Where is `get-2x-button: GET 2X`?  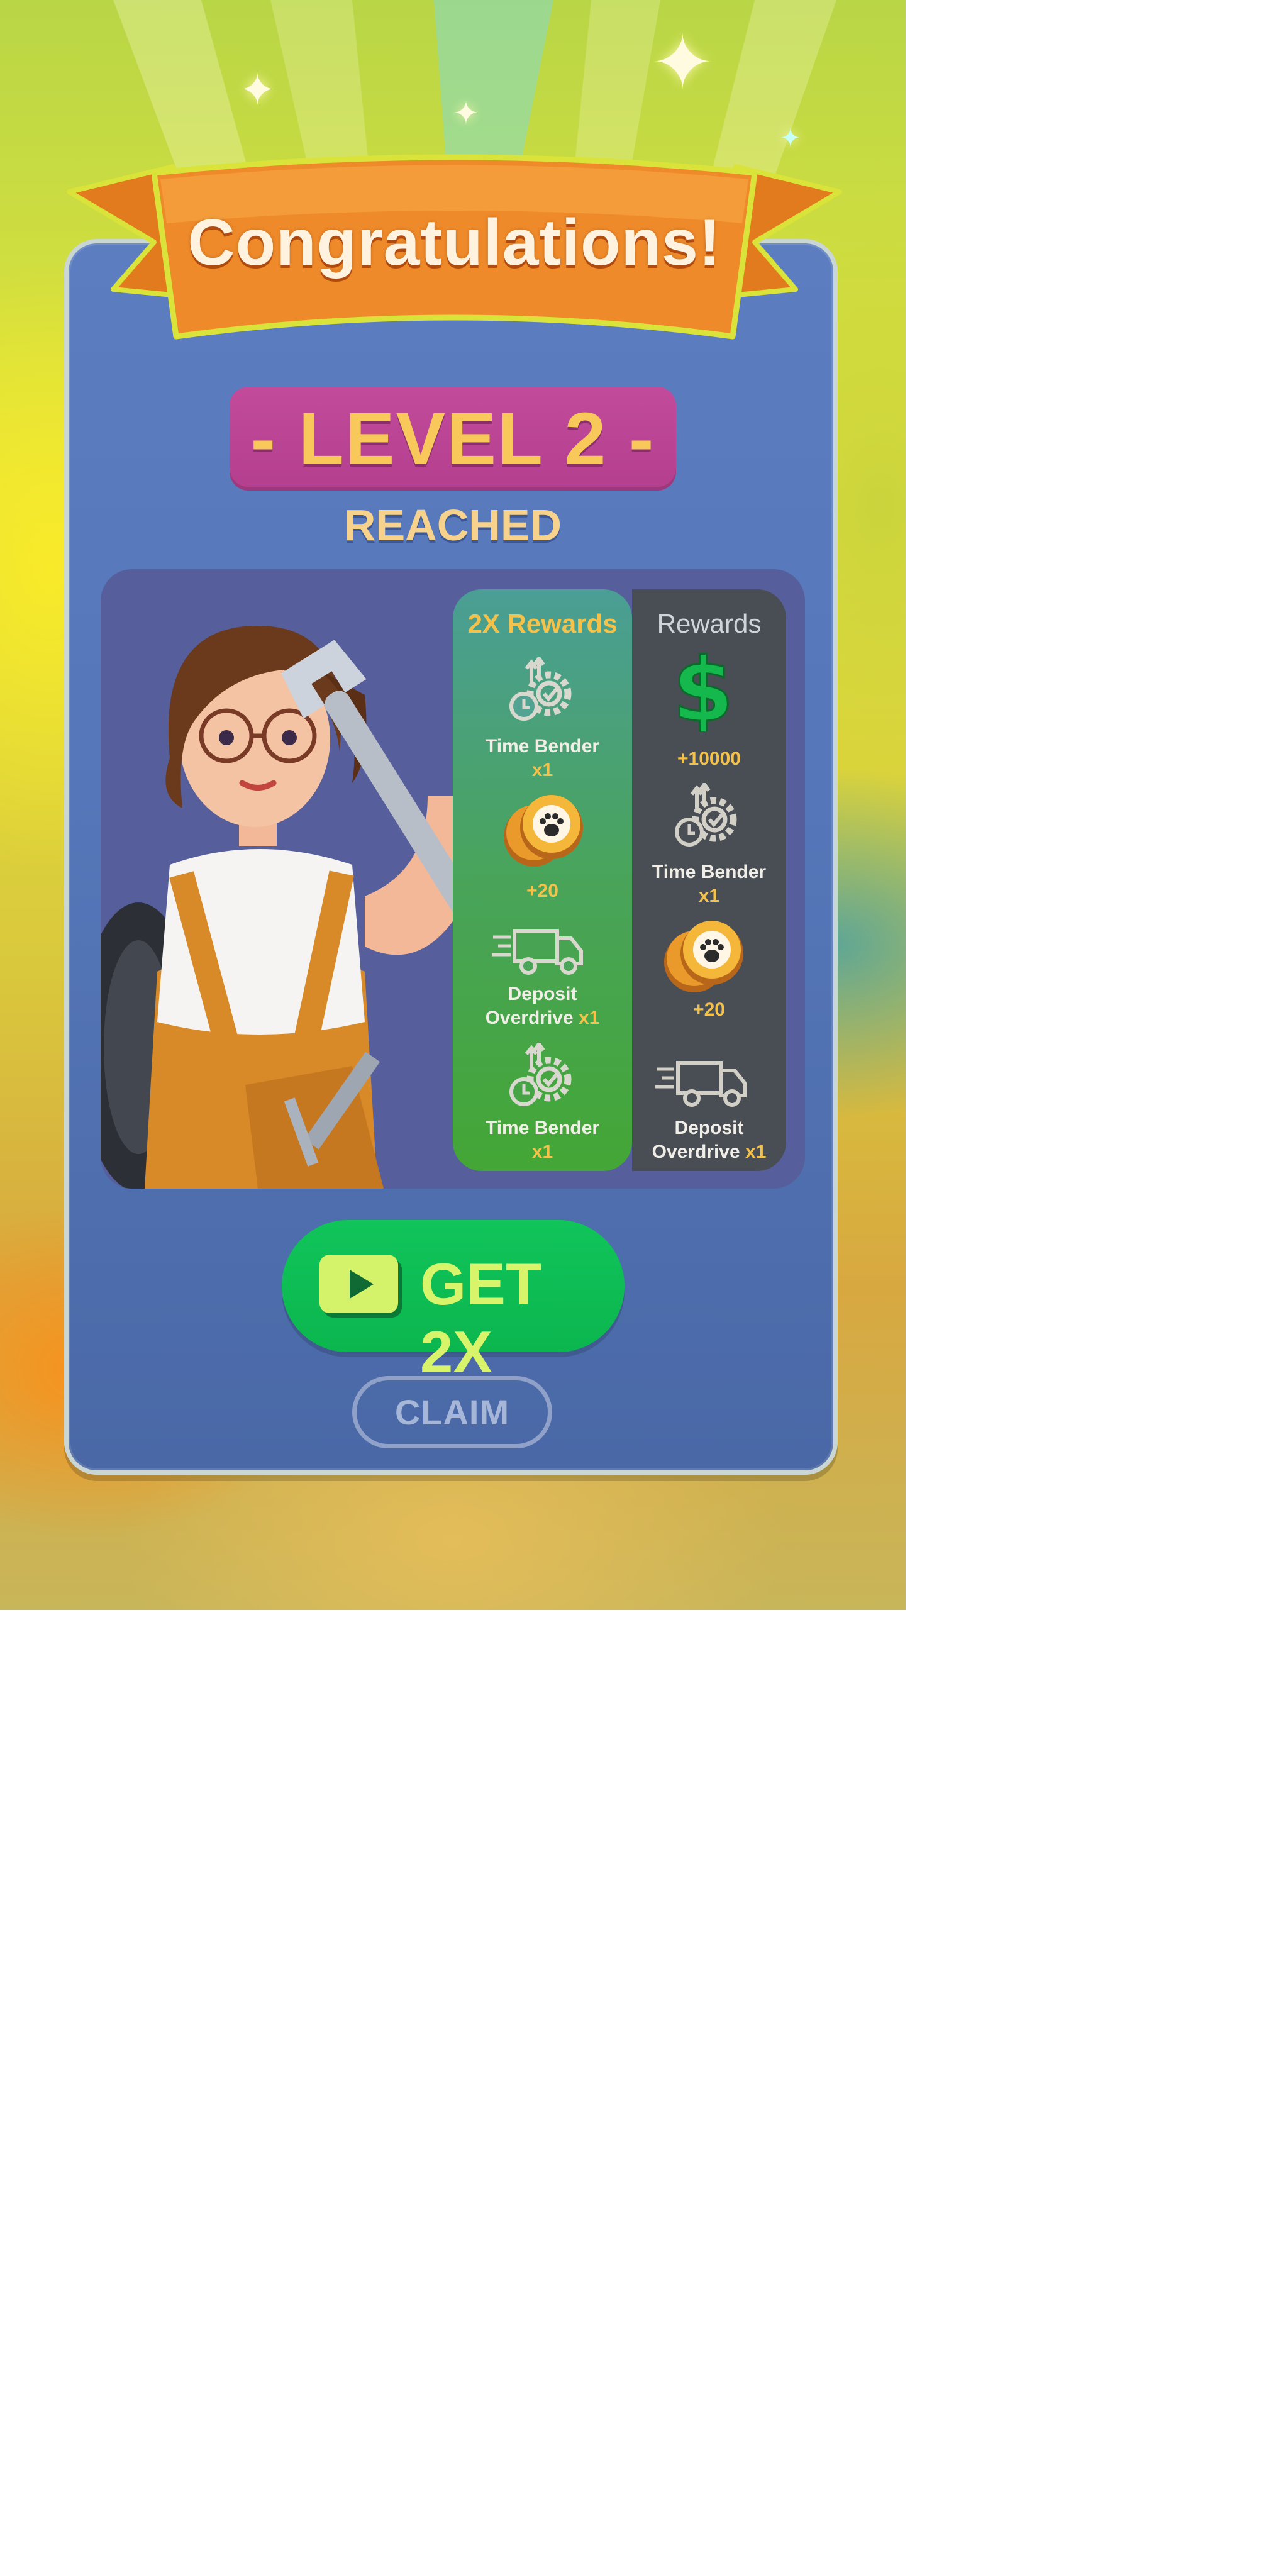 get-2x-button: GET 2X is located at coordinates (453, 1302).